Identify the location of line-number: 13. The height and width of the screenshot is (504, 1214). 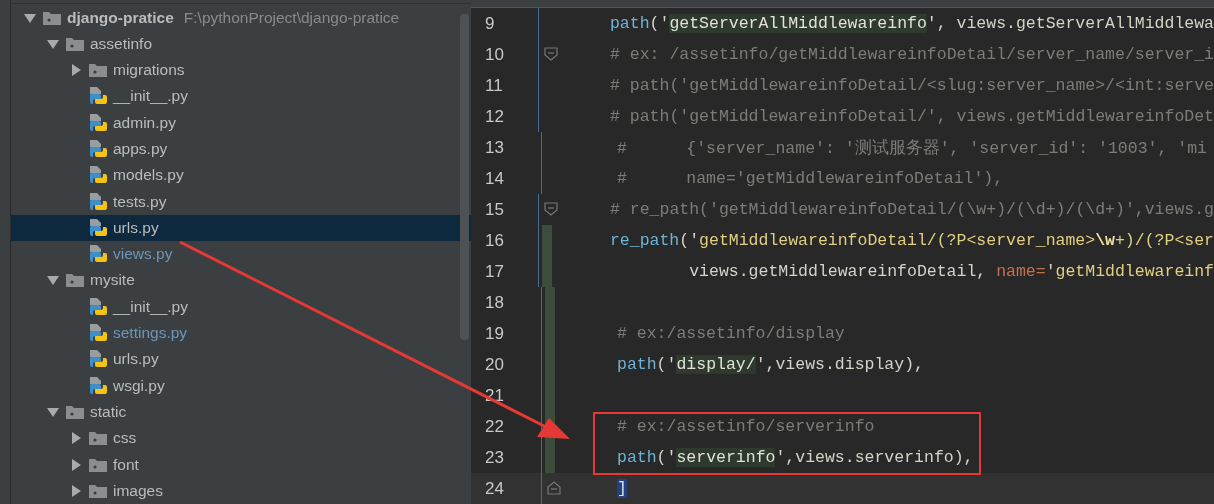
(494, 147).